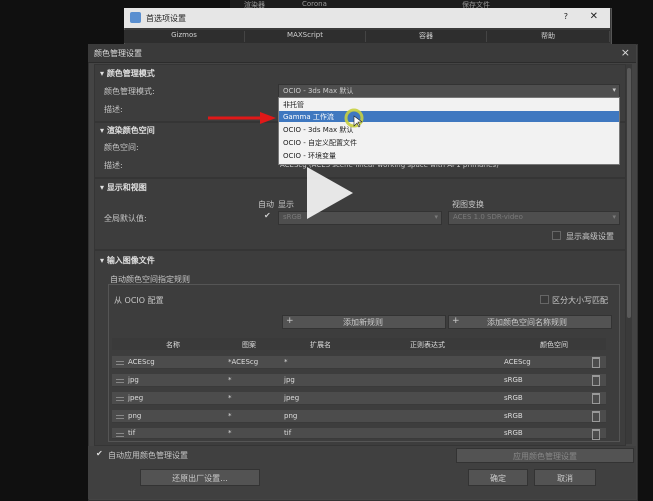  I want to click on cursor-highlight-icon, so click(354, 118).